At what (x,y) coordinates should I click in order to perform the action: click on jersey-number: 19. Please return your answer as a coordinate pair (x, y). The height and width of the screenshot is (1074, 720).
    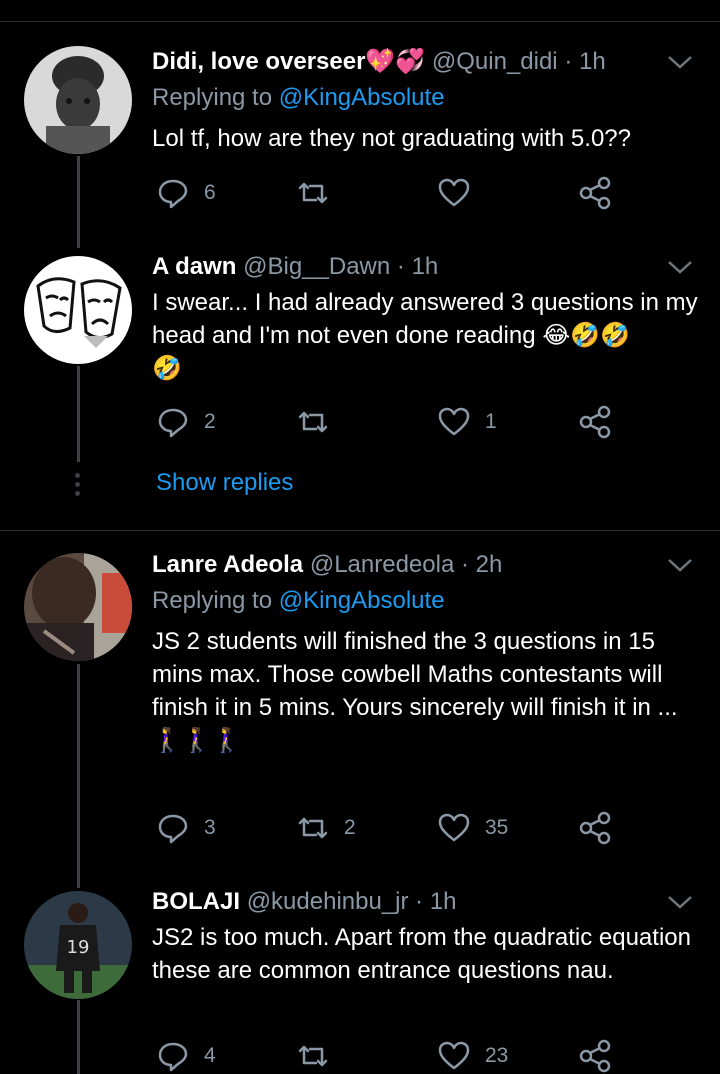
    Looking at the image, I should click on (78, 947).